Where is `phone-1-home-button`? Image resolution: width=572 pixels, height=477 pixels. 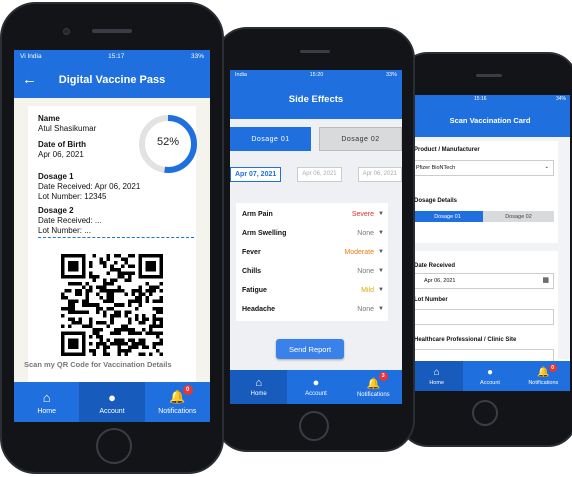
phone-1-home-button is located at coordinates (114, 446).